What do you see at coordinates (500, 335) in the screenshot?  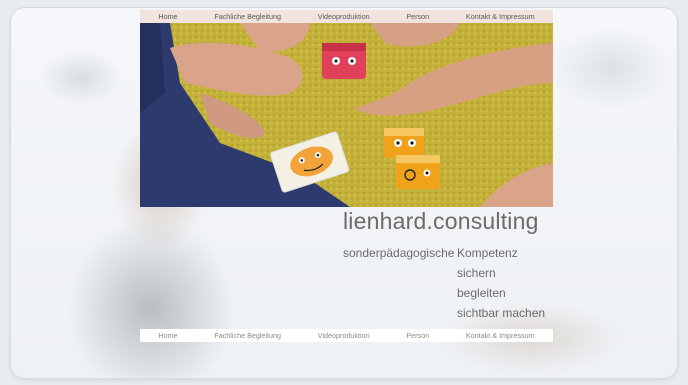 I see `footer-nav-item-kontakt-impressum: Kontakt & Impressum` at bounding box center [500, 335].